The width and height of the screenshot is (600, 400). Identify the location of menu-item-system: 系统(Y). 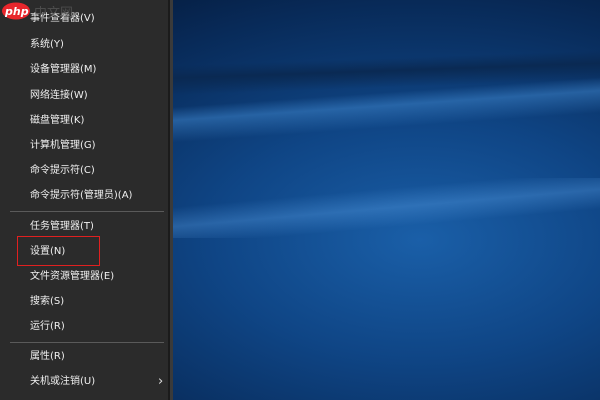
(47, 45).